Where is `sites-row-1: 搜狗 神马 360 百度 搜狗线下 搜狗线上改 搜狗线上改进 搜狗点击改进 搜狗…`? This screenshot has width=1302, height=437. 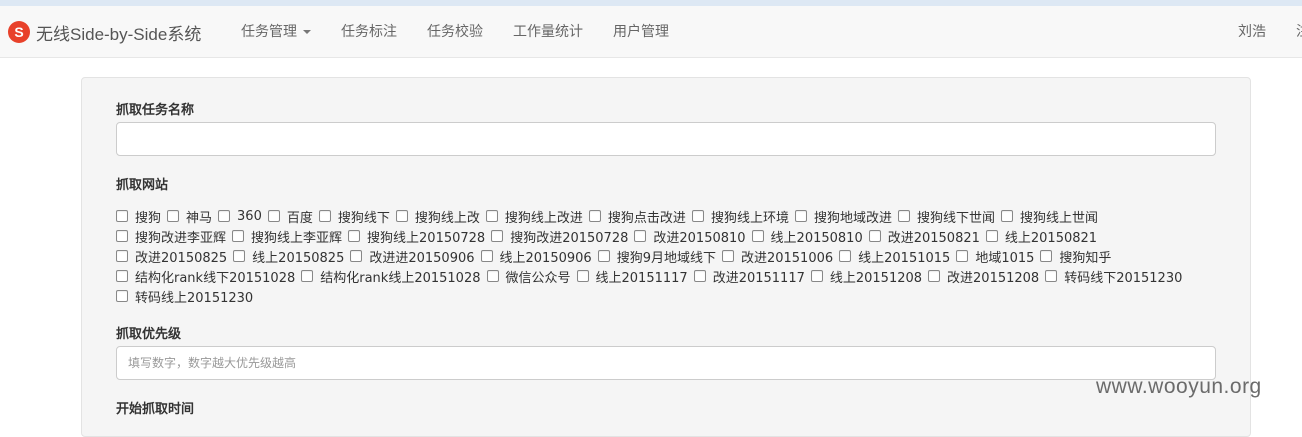 sites-row-1: 搜狗 神马 360 百度 搜狗线下 搜狗线上改 搜狗线上改进 搜狗点击改进 搜狗… is located at coordinates (610, 216).